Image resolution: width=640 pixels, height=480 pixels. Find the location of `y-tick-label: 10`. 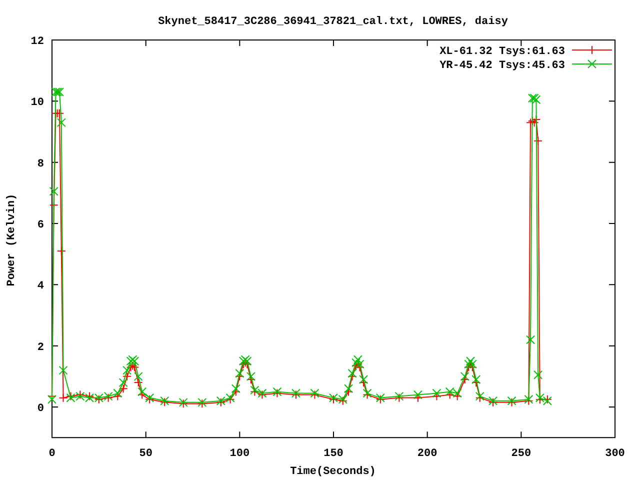

y-tick-label: 10 is located at coordinates (37, 103).